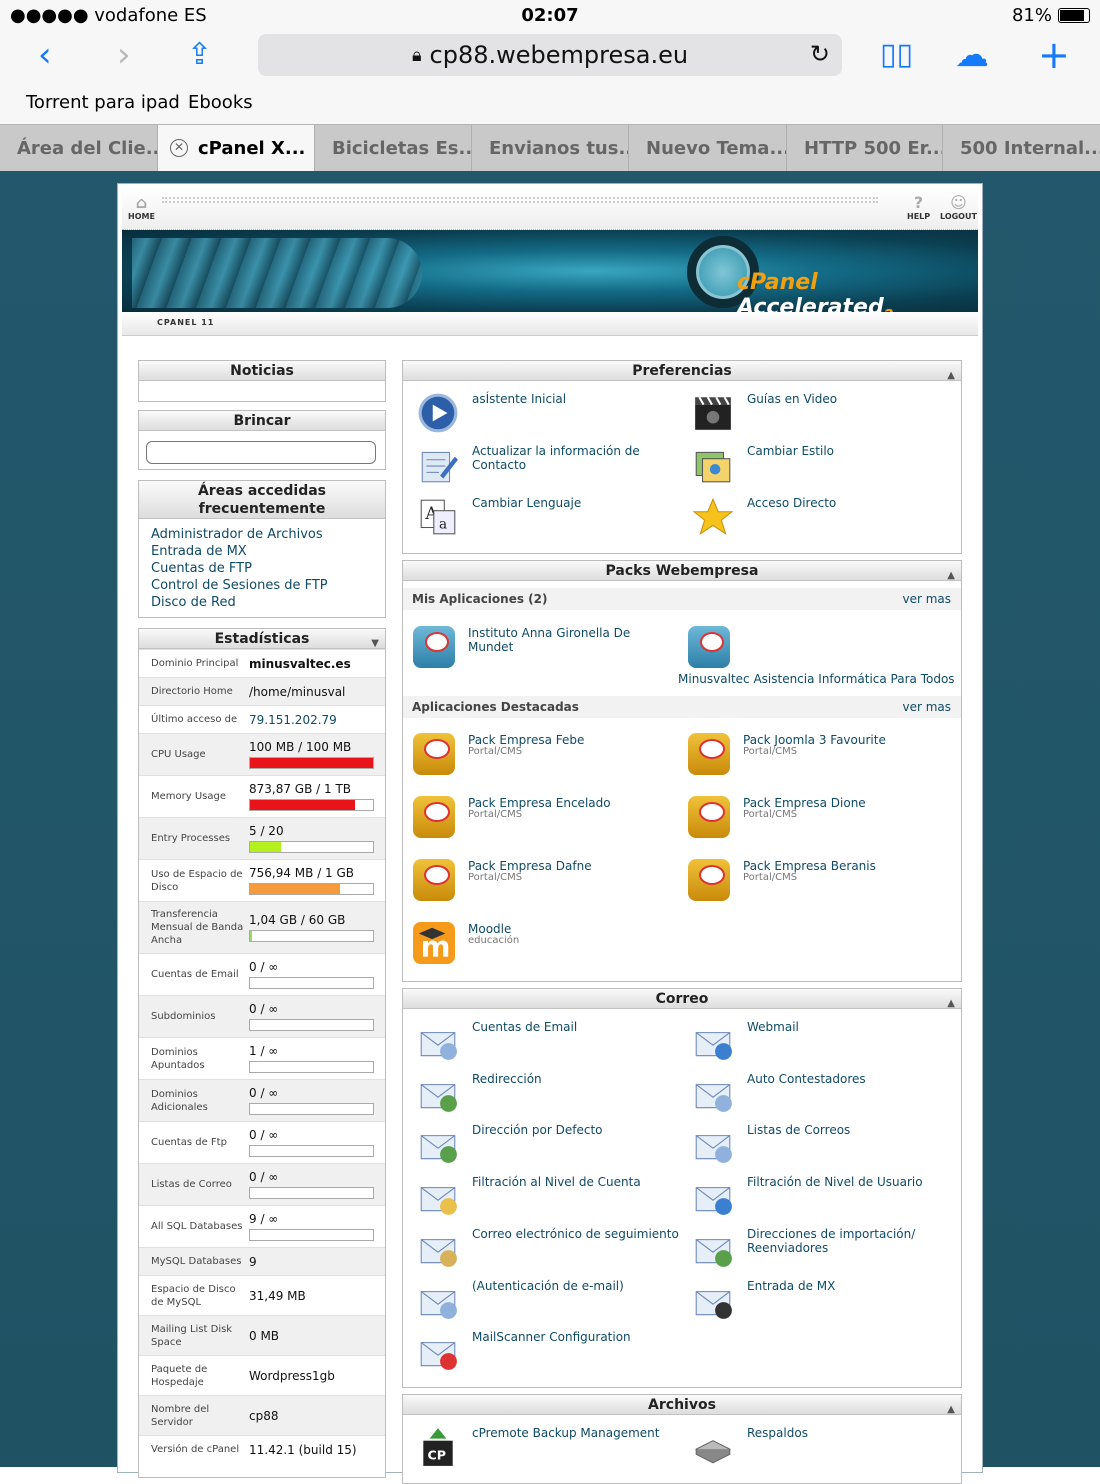 This screenshot has width=1100, height=1484. What do you see at coordinates (770, 814) in the screenshot?
I see `app-category: Portal/CMS` at bounding box center [770, 814].